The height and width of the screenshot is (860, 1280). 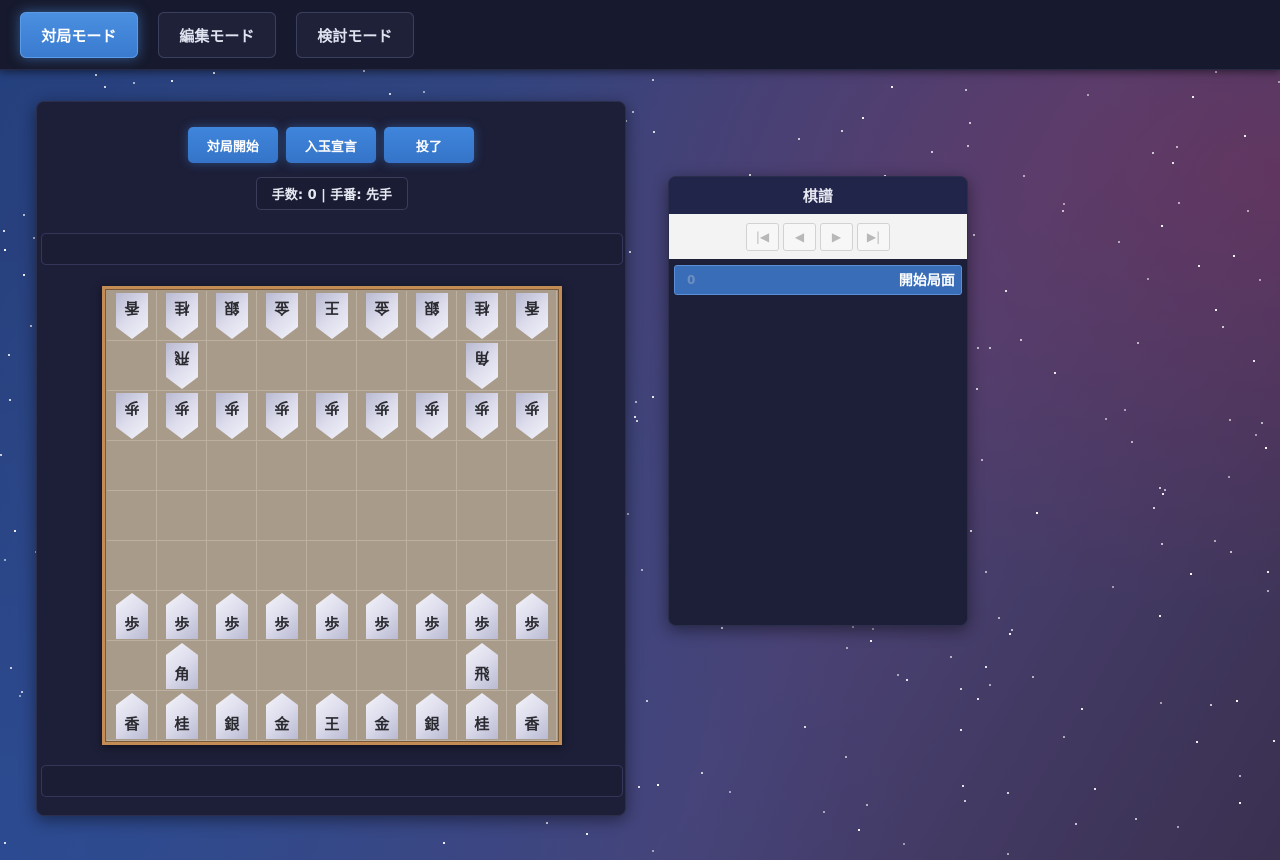 I want to click on gote-piece: 王, so click(x=332, y=316).